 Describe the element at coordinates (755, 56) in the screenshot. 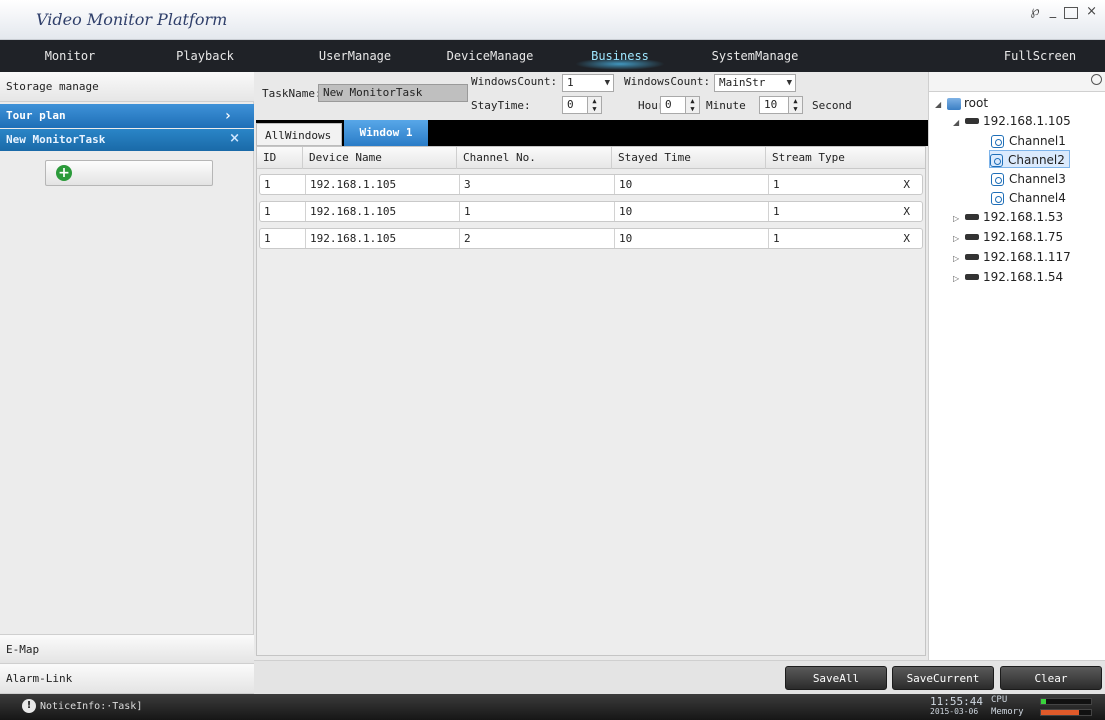

I see `menu-systemmanage: SystemManage` at that location.